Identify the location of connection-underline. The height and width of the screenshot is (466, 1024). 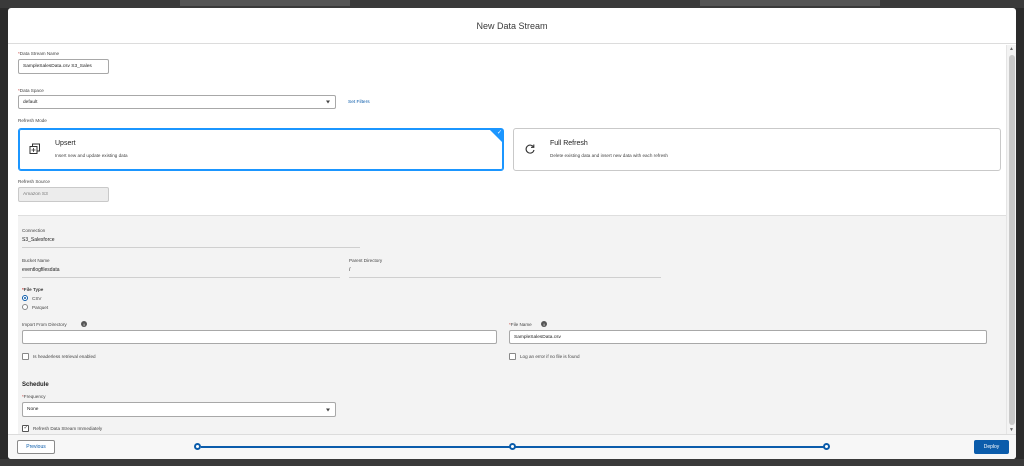
(191, 247).